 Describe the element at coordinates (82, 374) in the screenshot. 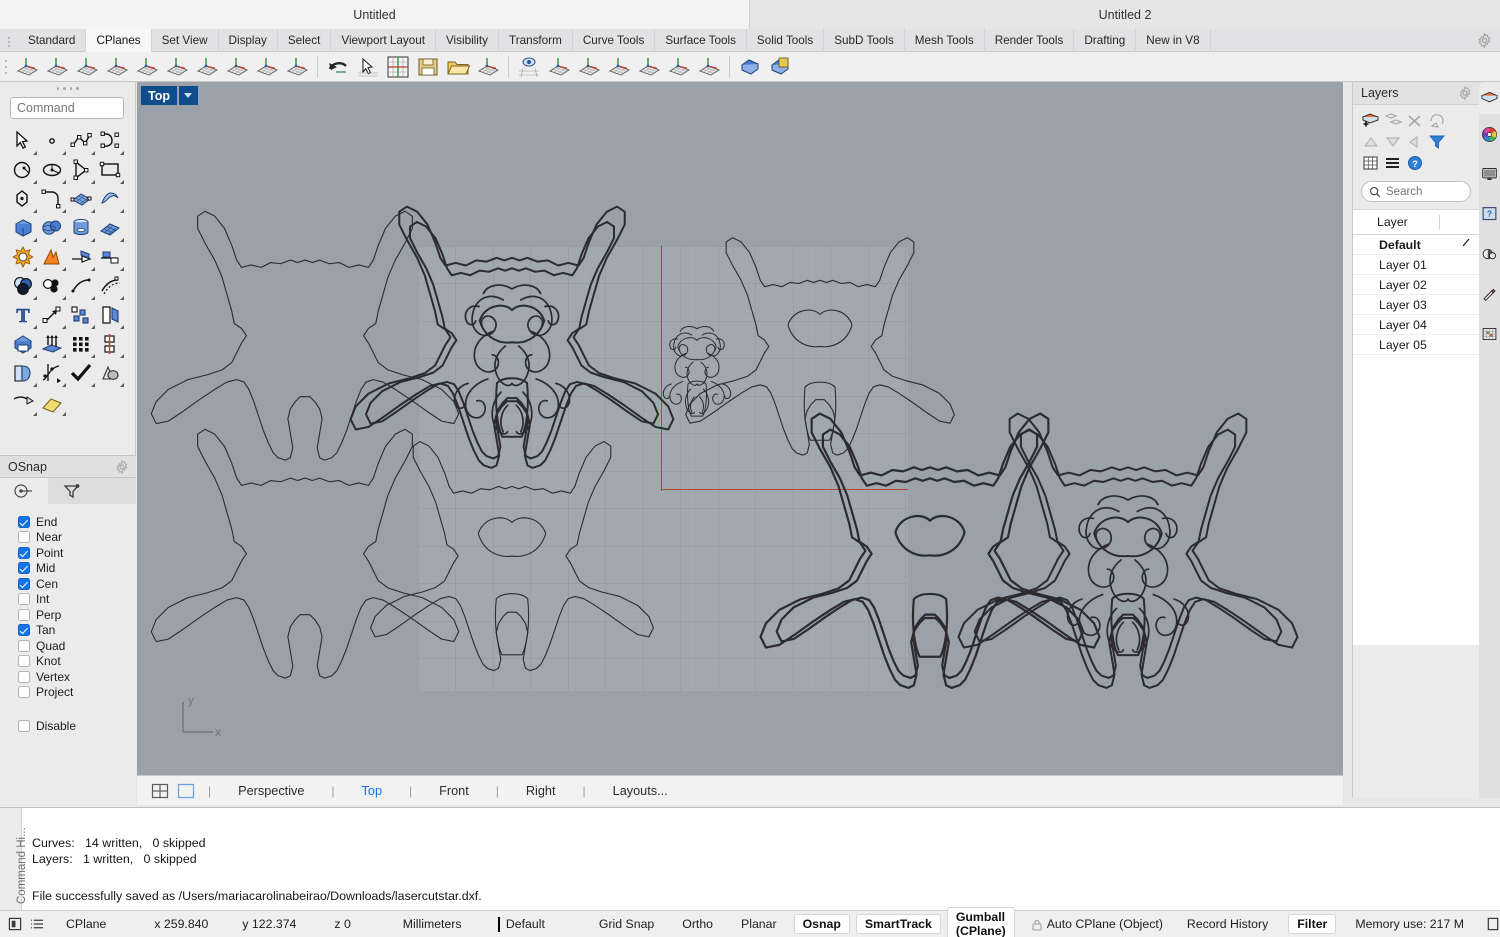

I see `check-icon` at that location.